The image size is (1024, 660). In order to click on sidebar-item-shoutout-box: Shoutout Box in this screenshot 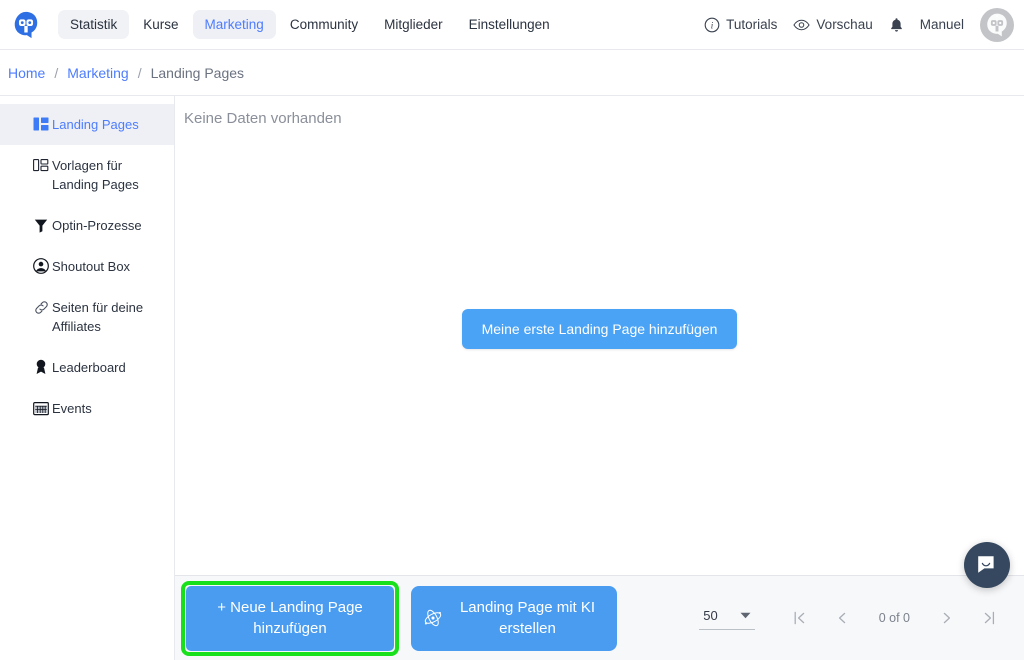, I will do `click(87, 266)`.